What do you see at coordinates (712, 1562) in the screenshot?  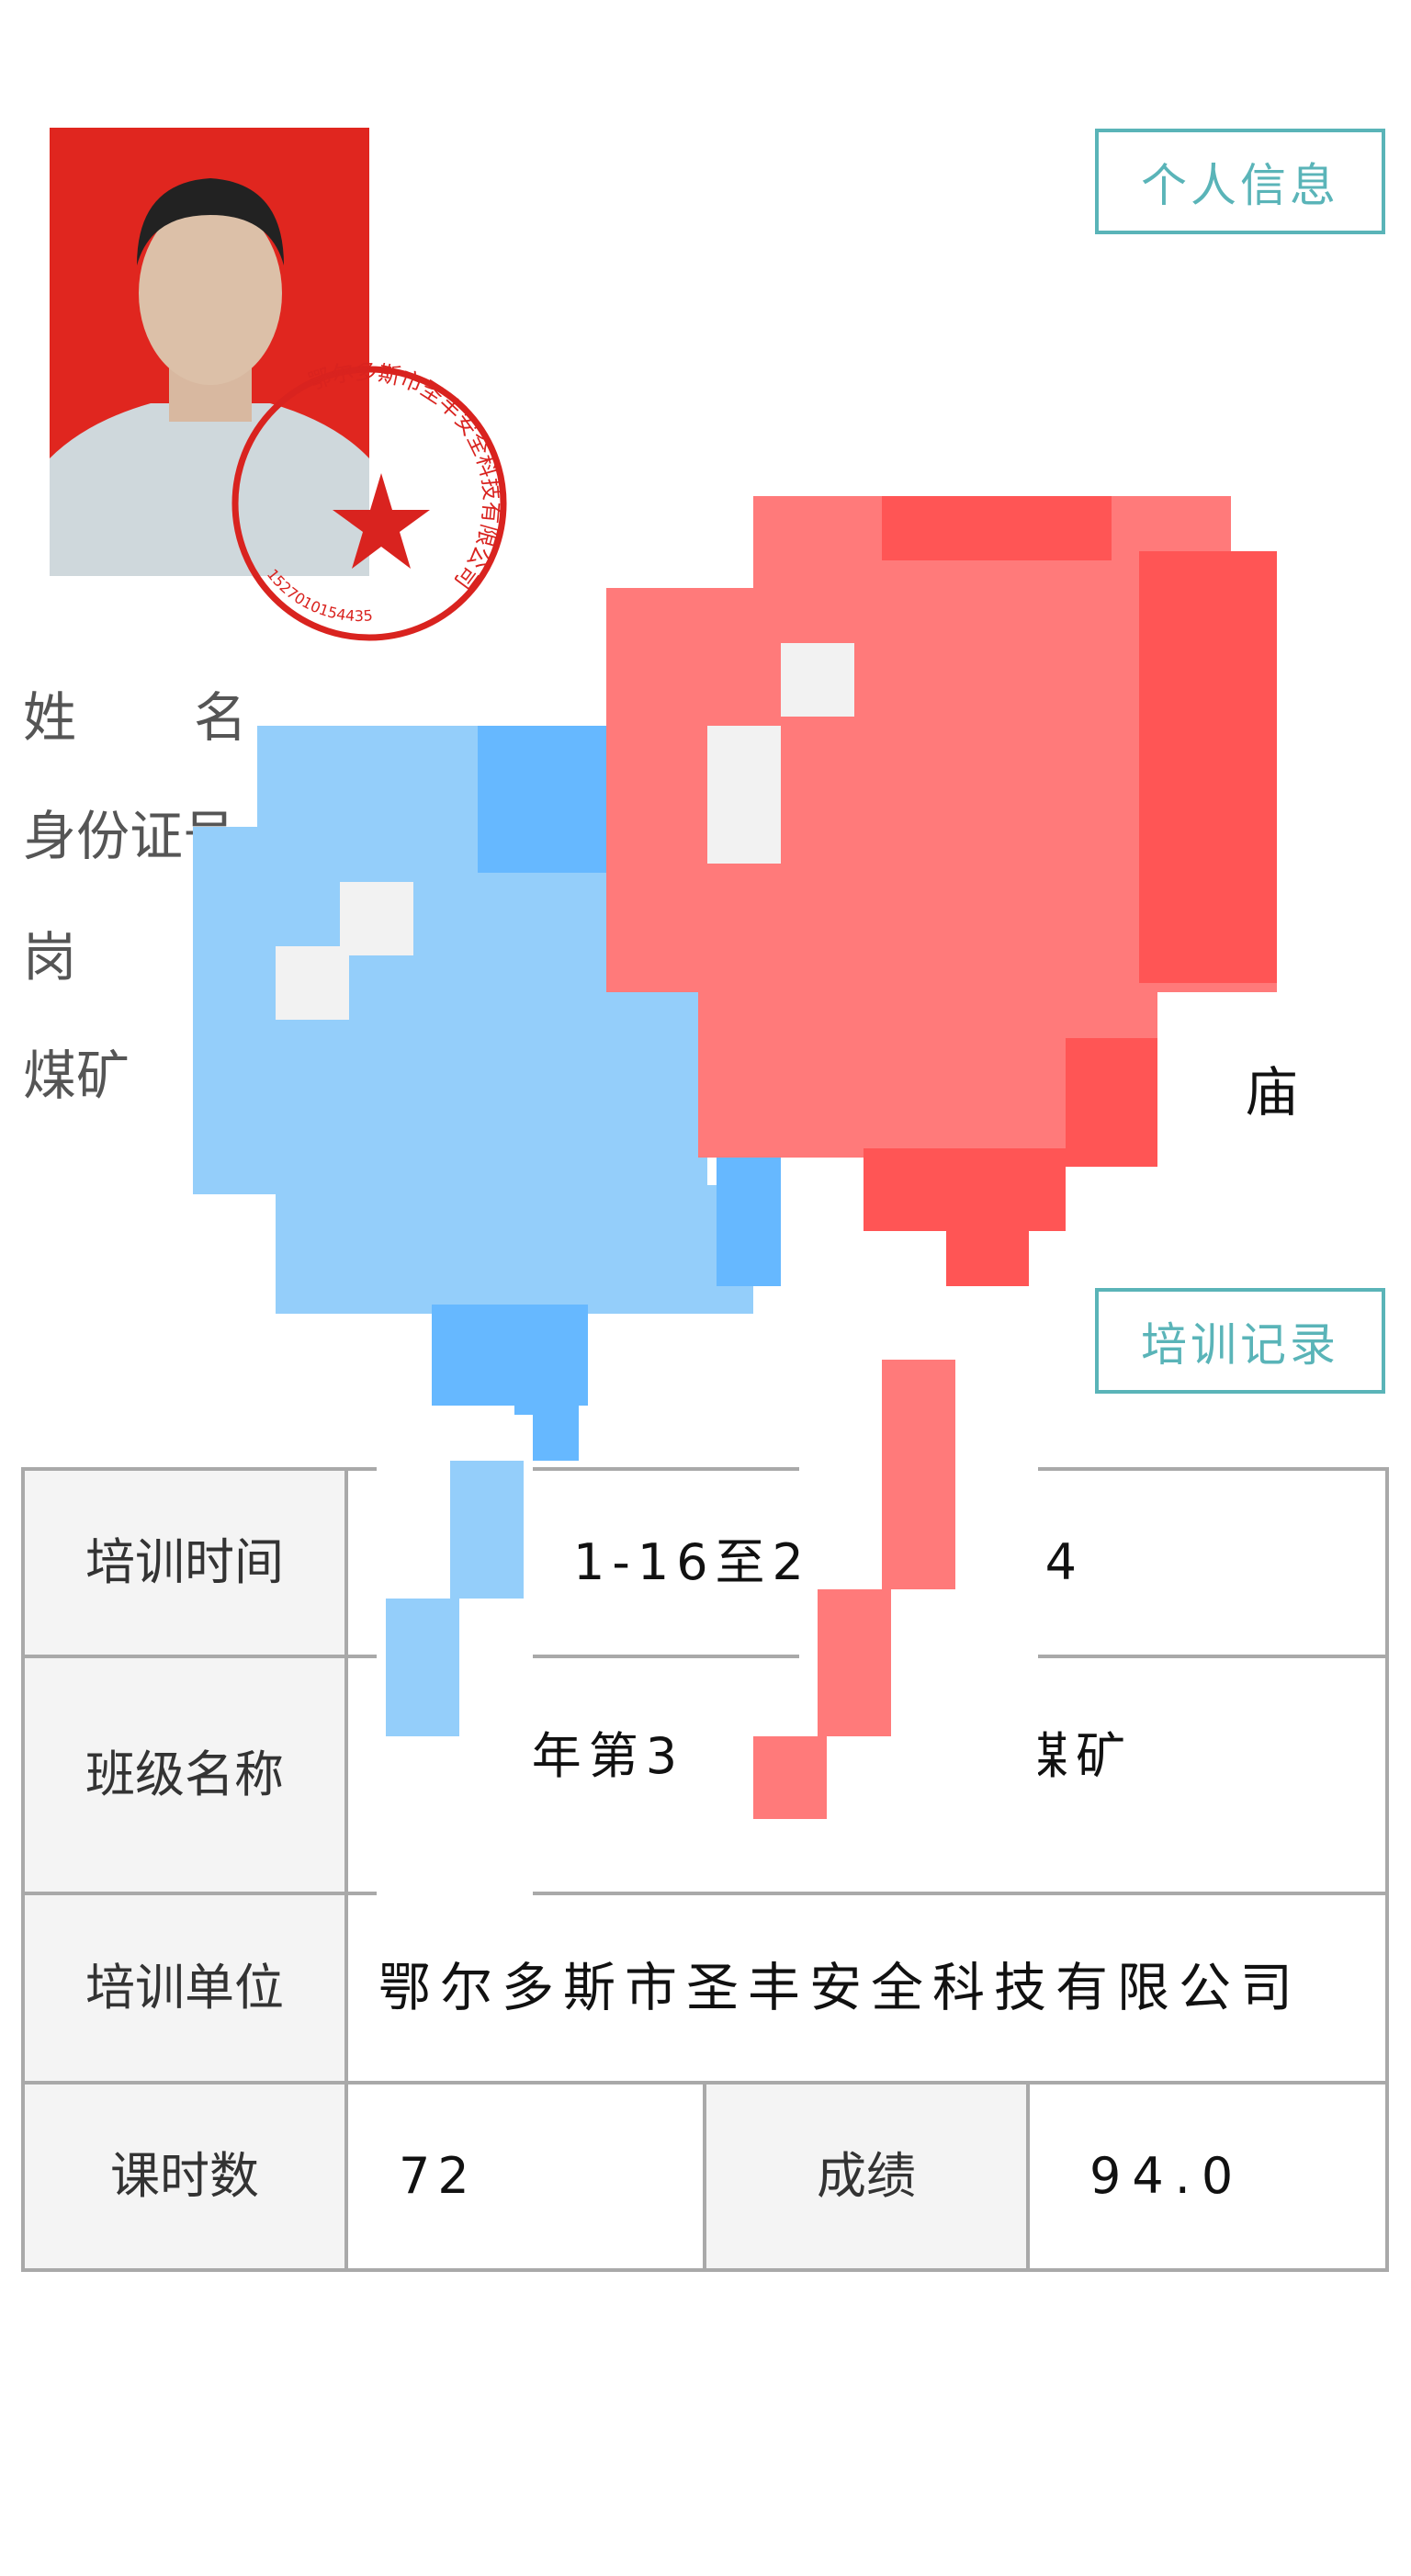 I see `value-fragment: 1-16至20` at bounding box center [712, 1562].